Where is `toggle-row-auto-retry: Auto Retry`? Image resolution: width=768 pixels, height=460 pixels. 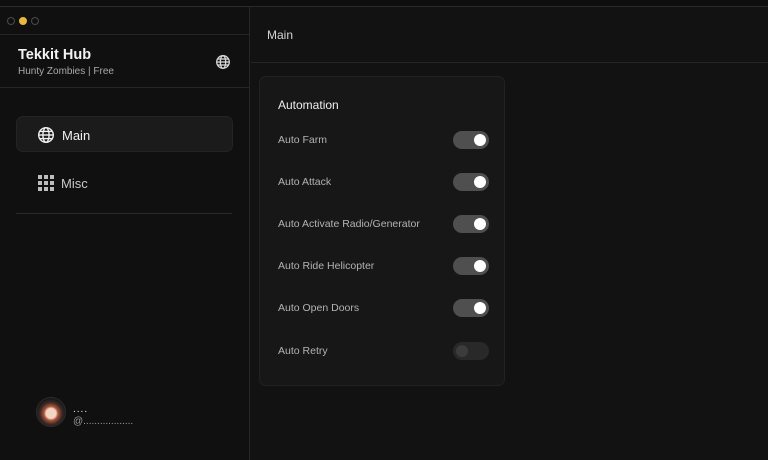
toggle-row-auto-retry: Auto Retry is located at coordinates (384, 352).